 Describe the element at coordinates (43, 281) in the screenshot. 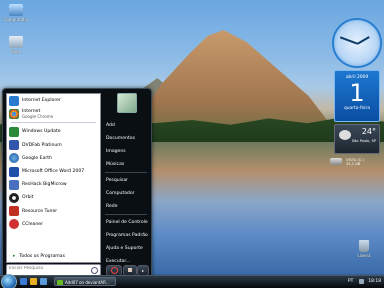

I see `switch-windows-icon` at that location.